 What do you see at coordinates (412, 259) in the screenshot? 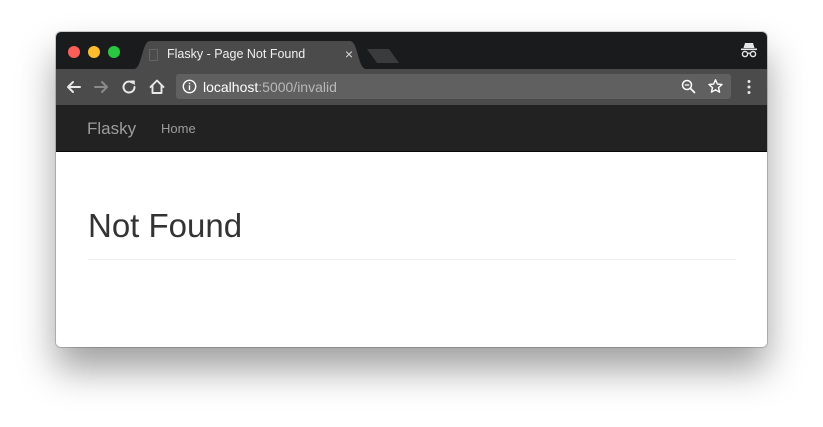
I see `heading-divider` at bounding box center [412, 259].